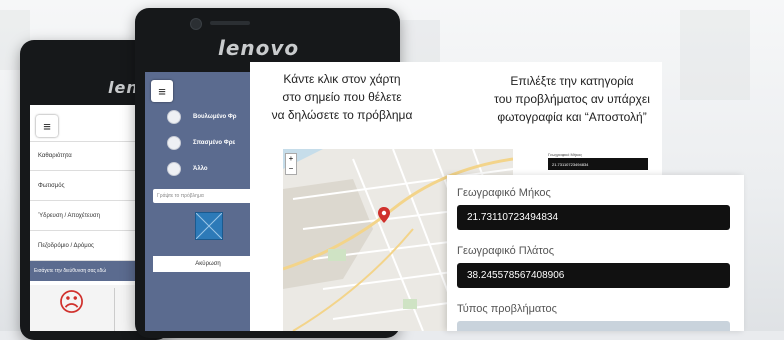  What do you see at coordinates (342, 79) in the screenshot?
I see `instruction-line: Κάντε κλικ στον χάρτη` at bounding box center [342, 79].